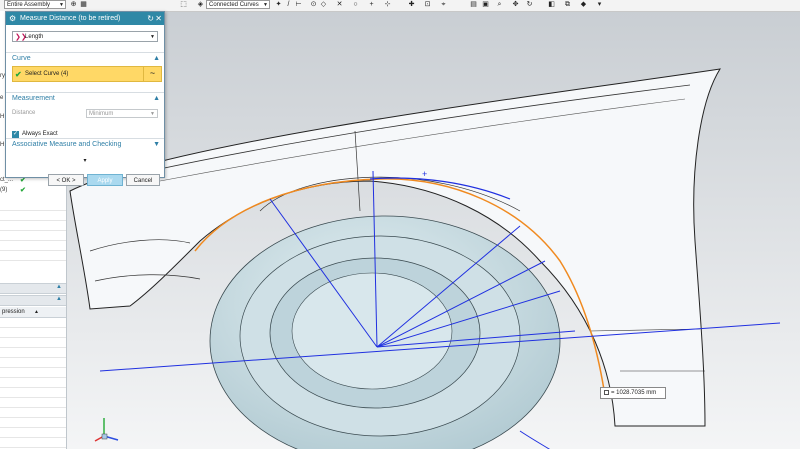 The height and width of the screenshot is (449, 800). What do you see at coordinates (85, 36) in the screenshot?
I see `measure-type-select: ❯❯ Length ▼` at bounding box center [85, 36].